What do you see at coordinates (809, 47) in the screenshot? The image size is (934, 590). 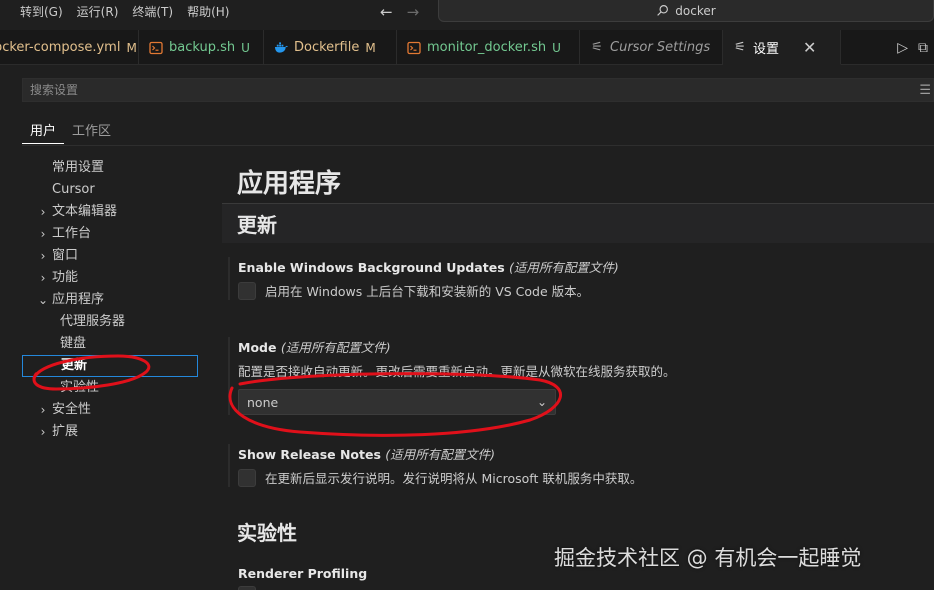 I see `close-icon: ✕` at bounding box center [809, 47].